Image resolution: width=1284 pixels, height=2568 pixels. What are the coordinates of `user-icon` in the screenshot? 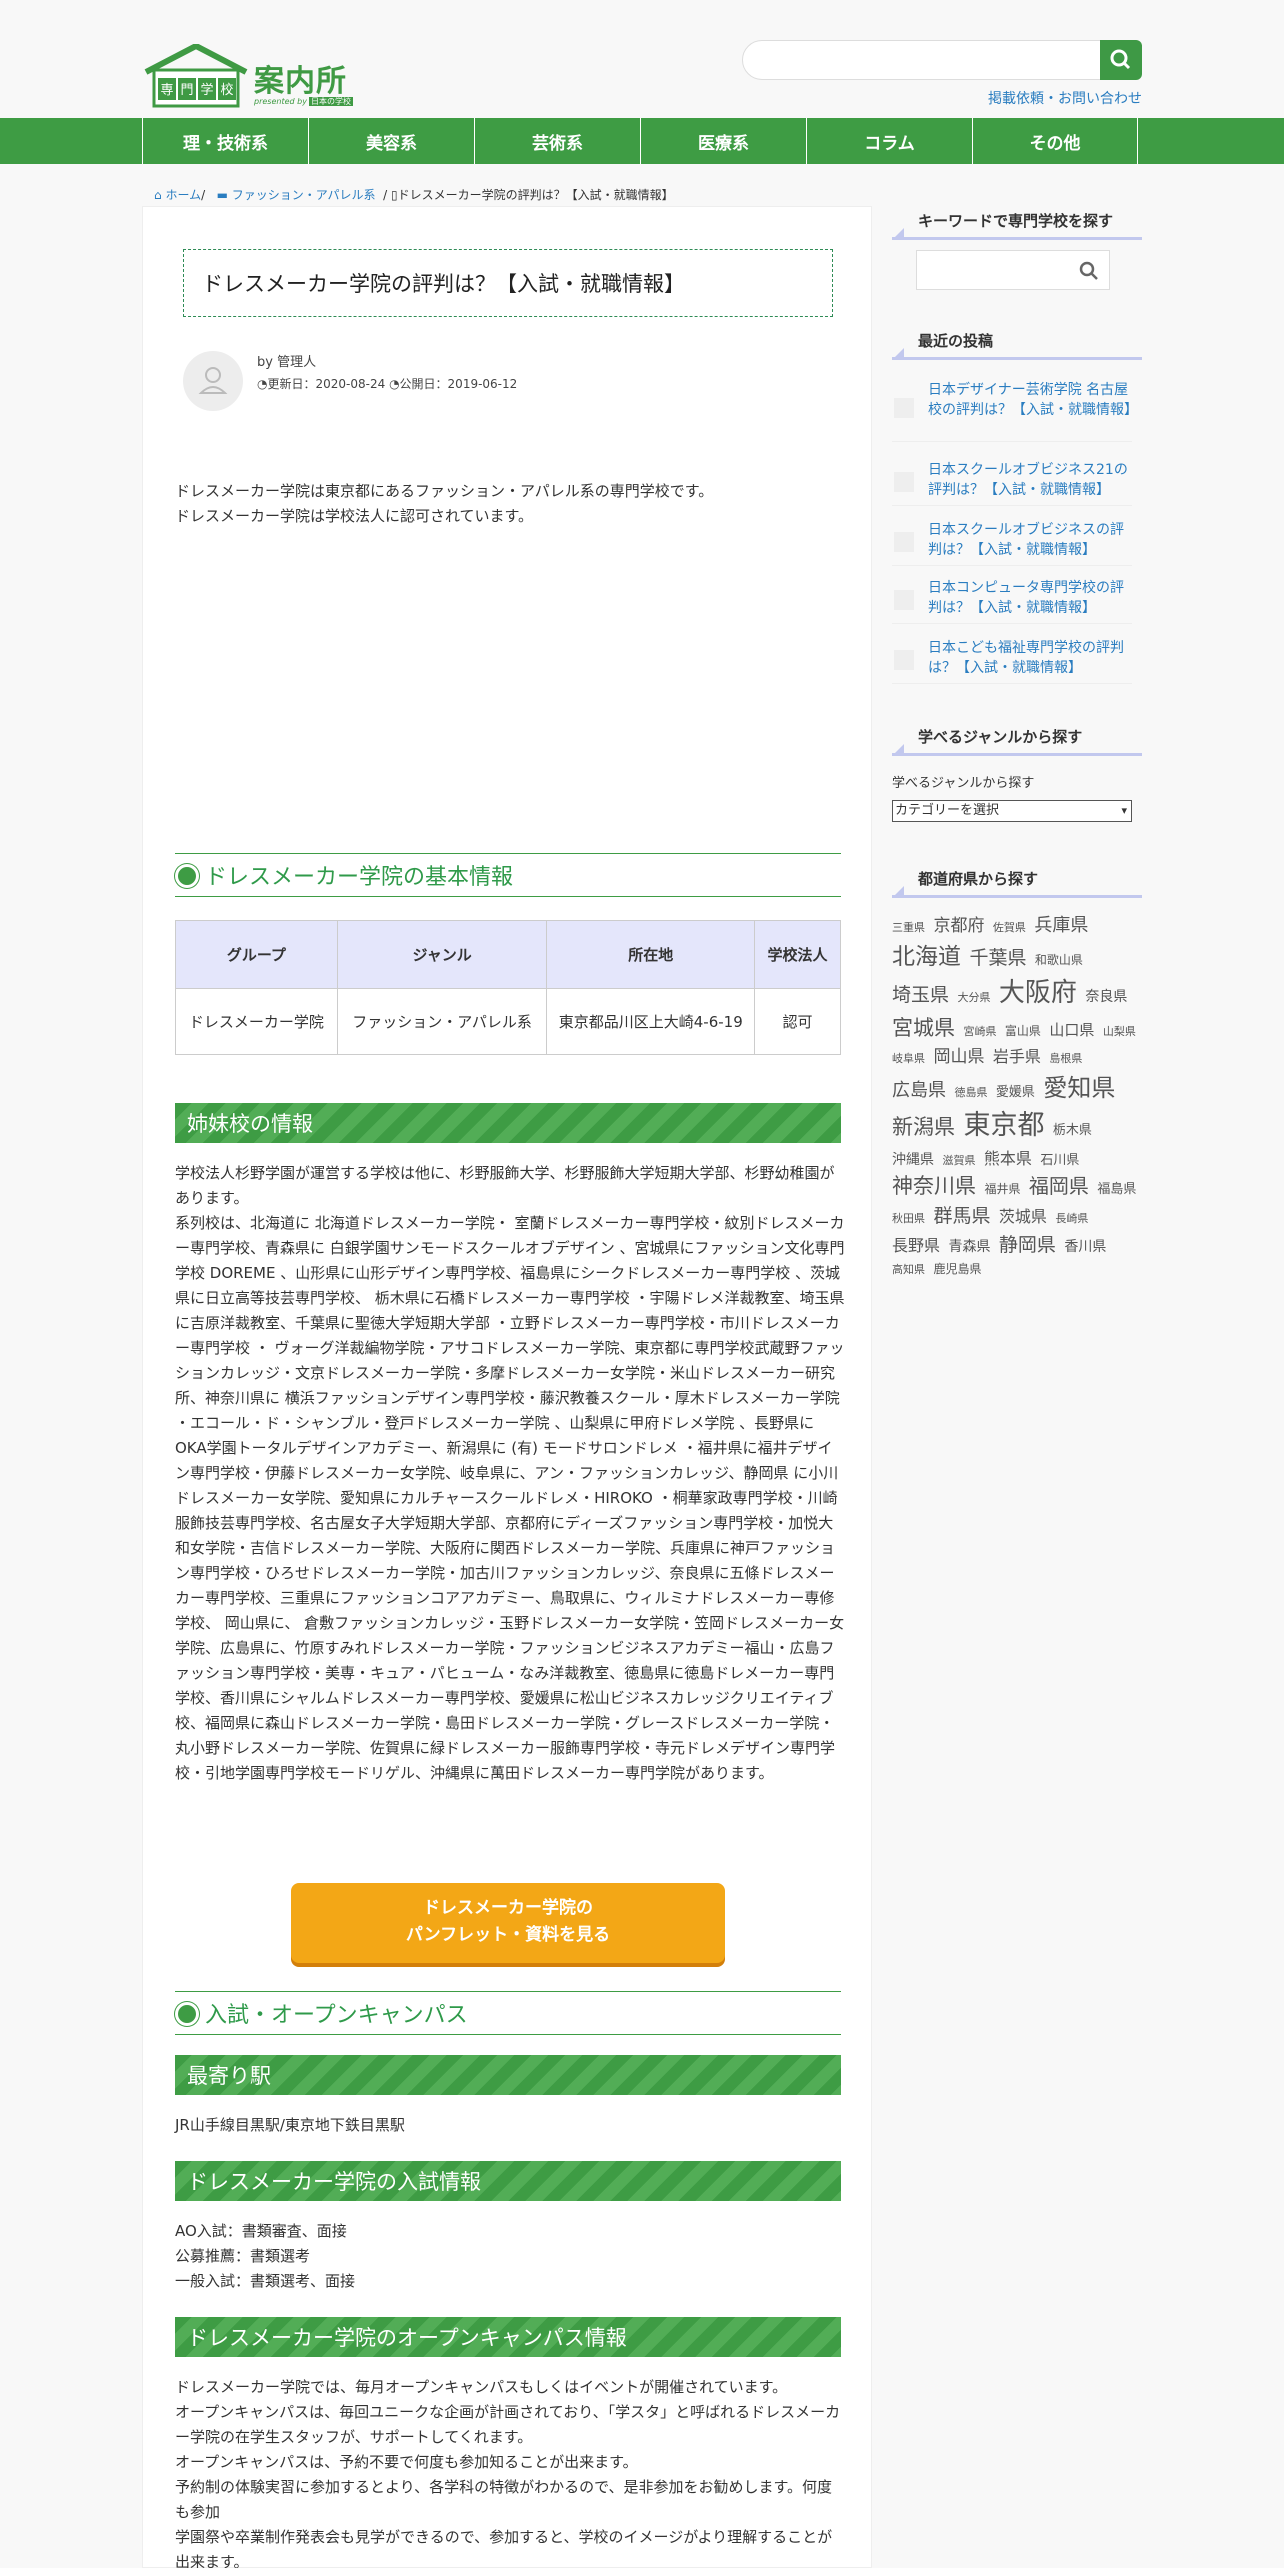 It's located at (213, 380).